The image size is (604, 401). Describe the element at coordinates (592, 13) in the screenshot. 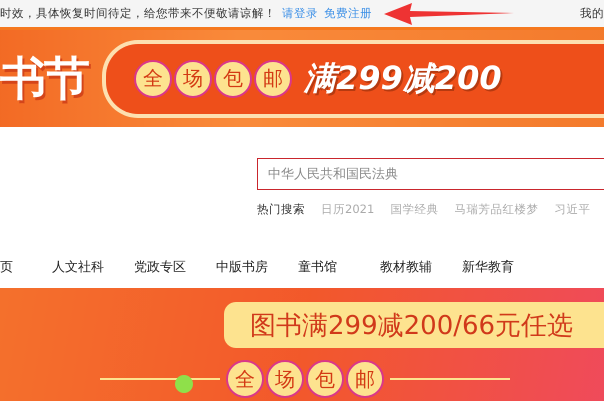

I see `account-link: 我的` at that location.